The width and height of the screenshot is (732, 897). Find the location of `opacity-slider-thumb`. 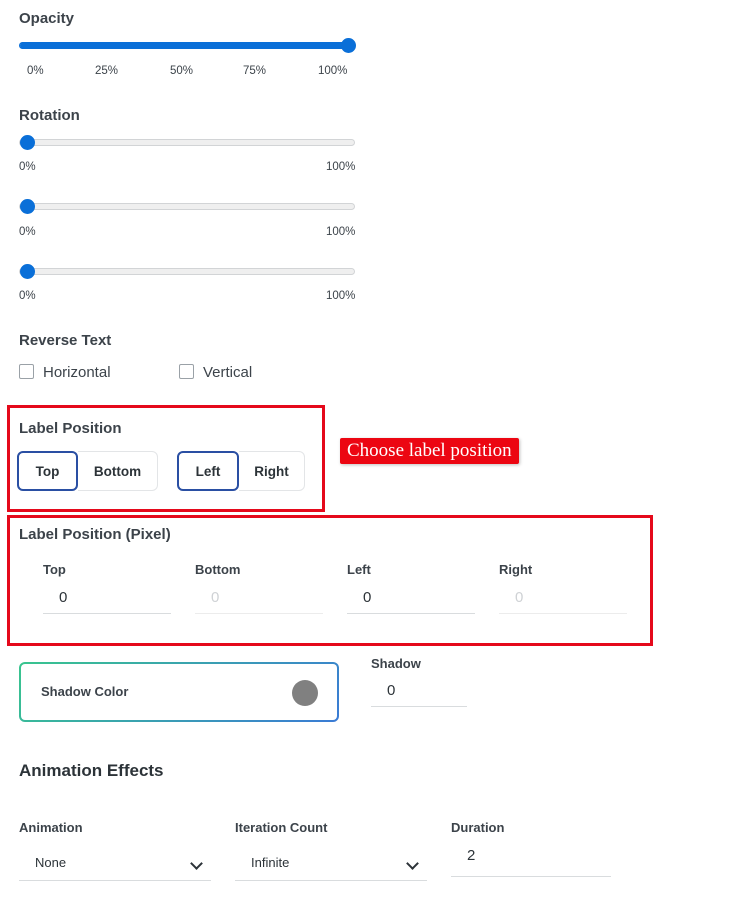

opacity-slider-thumb is located at coordinates (348, 45).